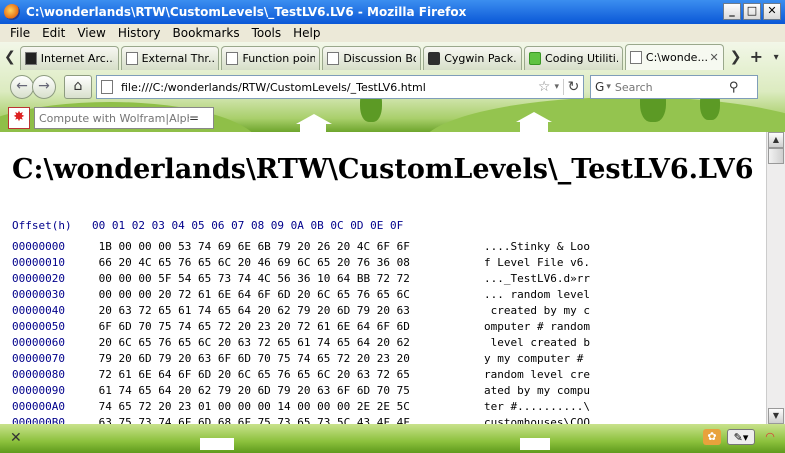 The height and width of the screenshot is (453, 785). What do you see at coordinates (537, 420) in the screenshot?
I see `hex-ascii: customhouses\COO` at bounding box center [537, 420].